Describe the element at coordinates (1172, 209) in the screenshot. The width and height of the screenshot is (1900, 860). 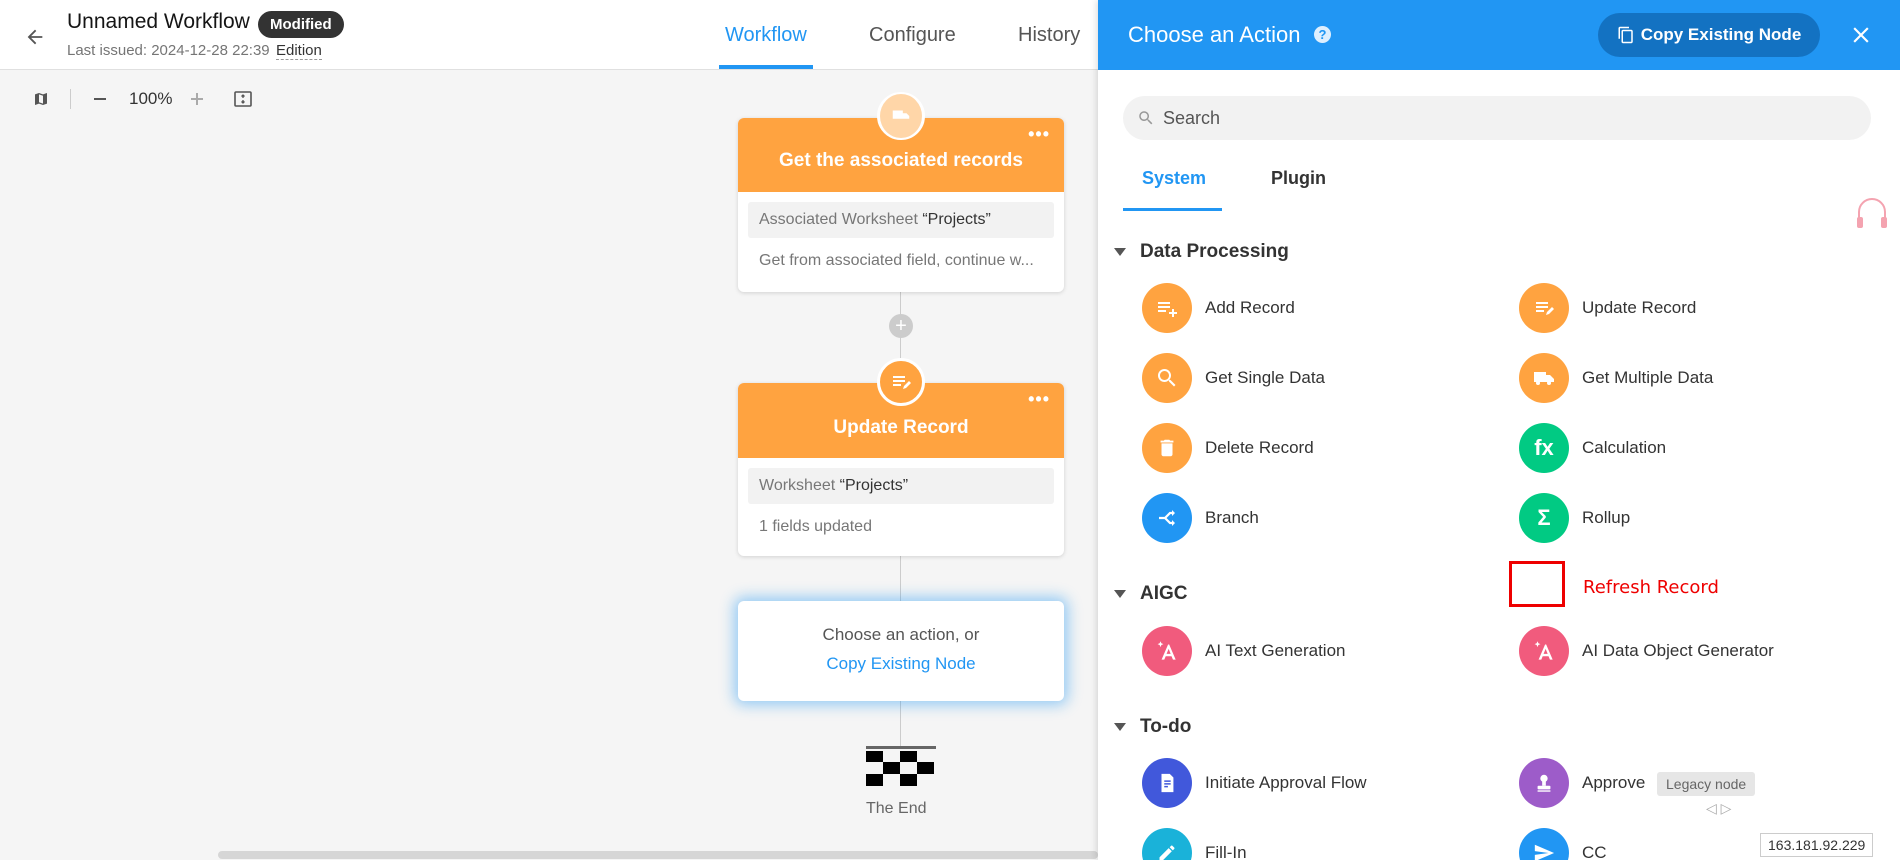
I see `active-tab-indicator` at that location.